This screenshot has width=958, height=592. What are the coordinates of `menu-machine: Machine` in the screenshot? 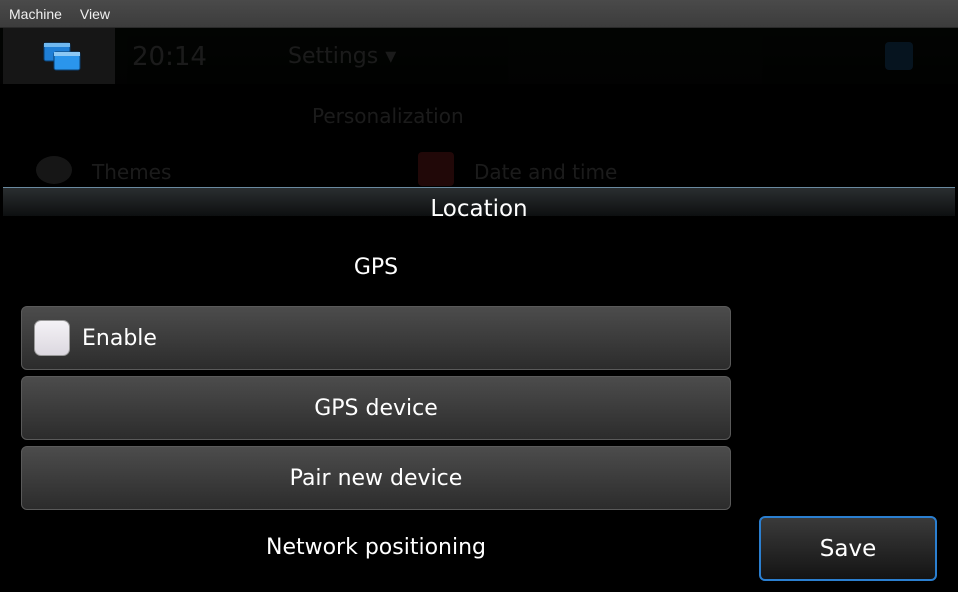 It's located at (35, 14).